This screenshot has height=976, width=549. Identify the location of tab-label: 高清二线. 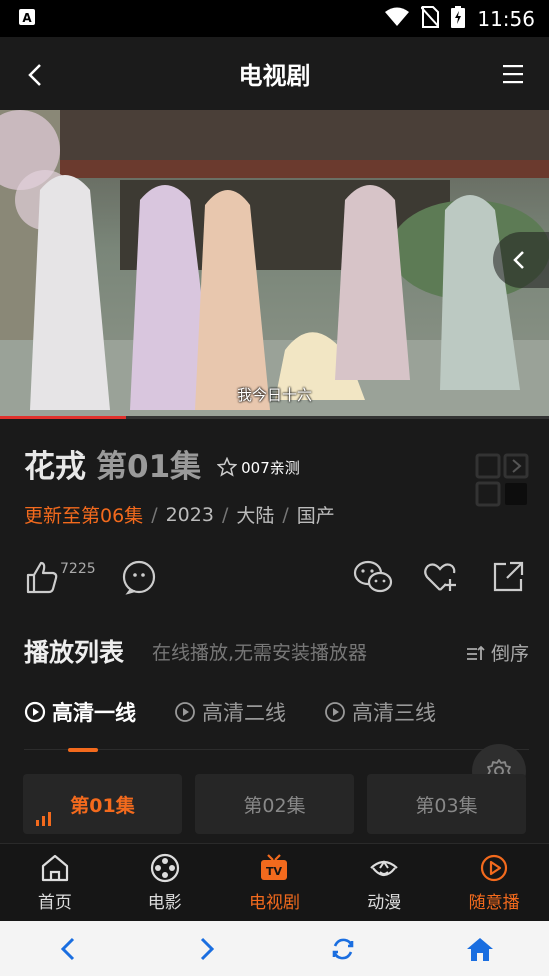
(244, 713).